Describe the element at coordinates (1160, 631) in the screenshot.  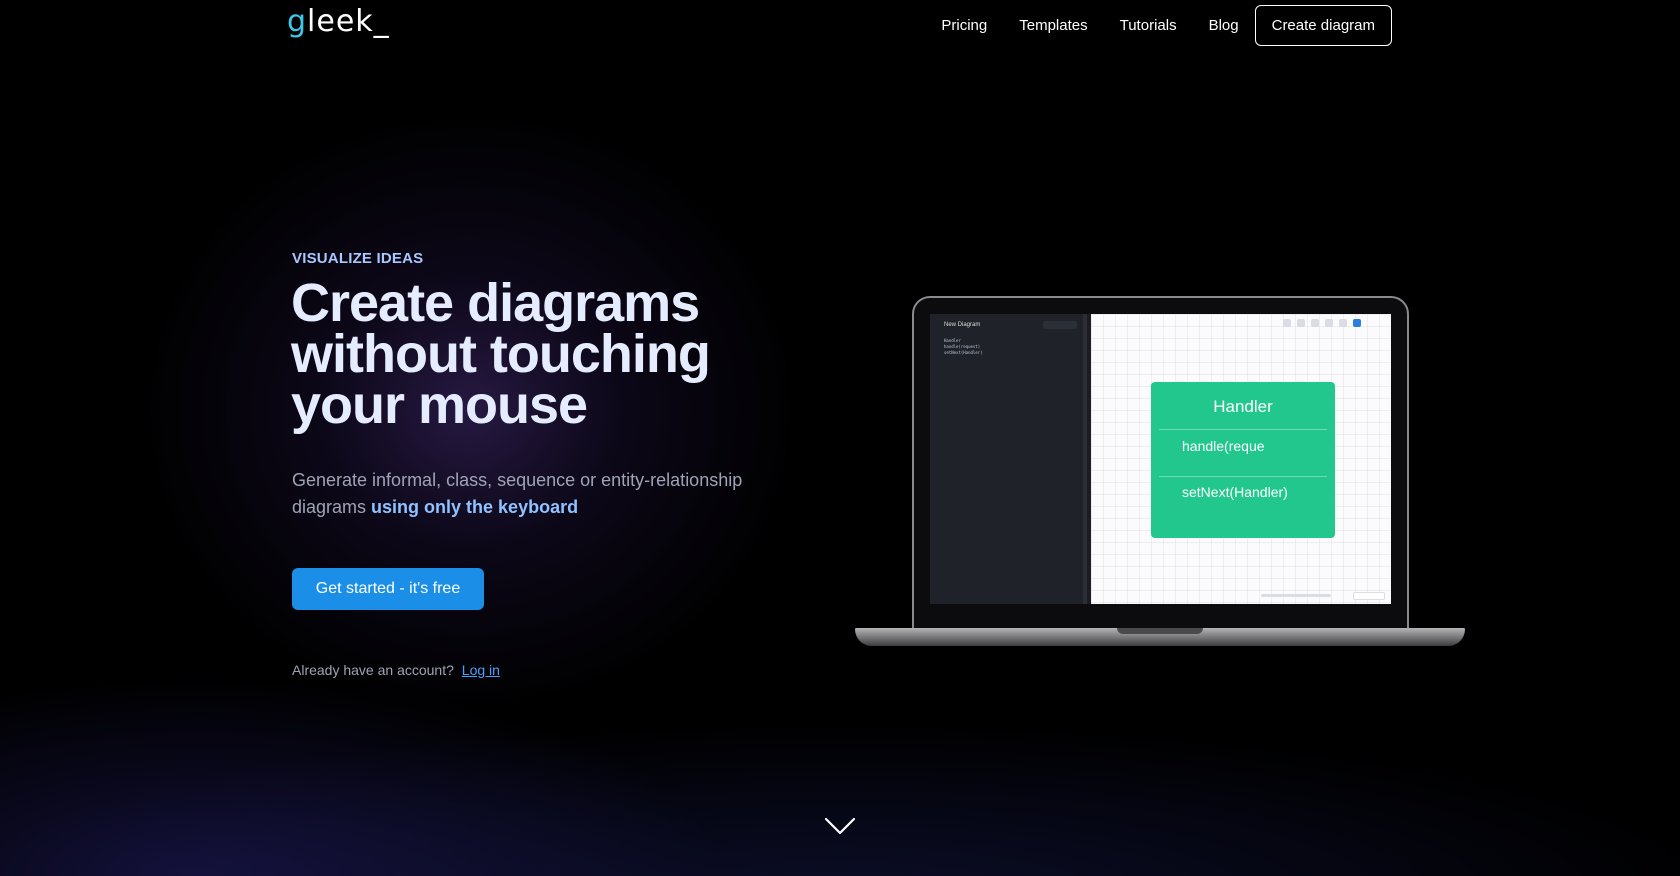
I see `laptop-notch` at that location.